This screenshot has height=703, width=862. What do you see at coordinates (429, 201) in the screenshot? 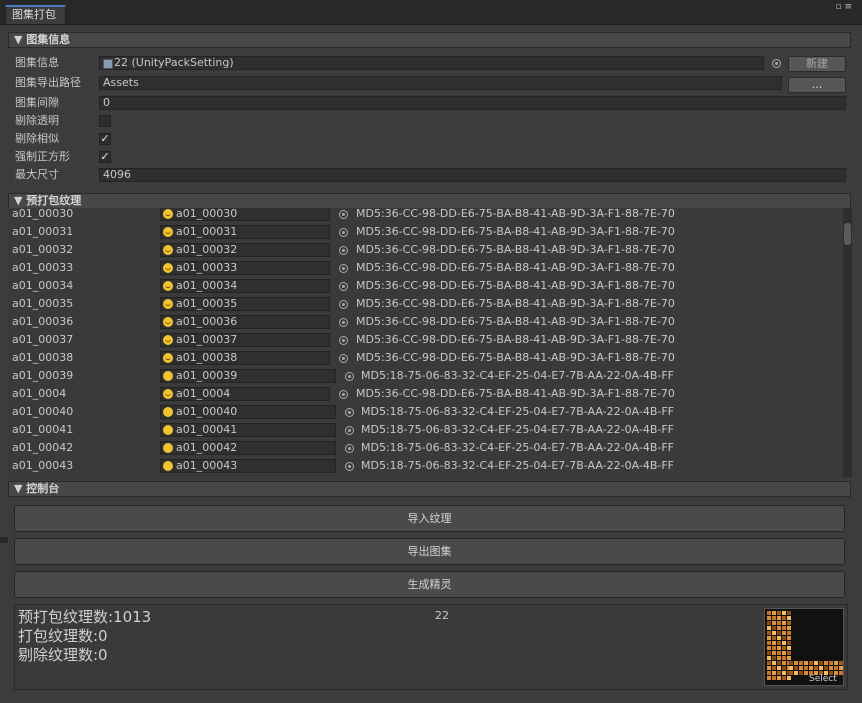
I see `section-prepack: ▼ 预打包纹理` at bounding box center [429, 201].